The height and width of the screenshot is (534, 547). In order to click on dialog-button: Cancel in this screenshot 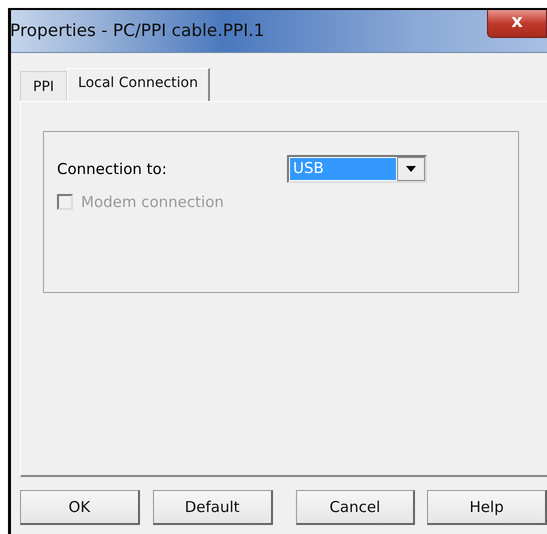, I will do `click(356, 507)`.